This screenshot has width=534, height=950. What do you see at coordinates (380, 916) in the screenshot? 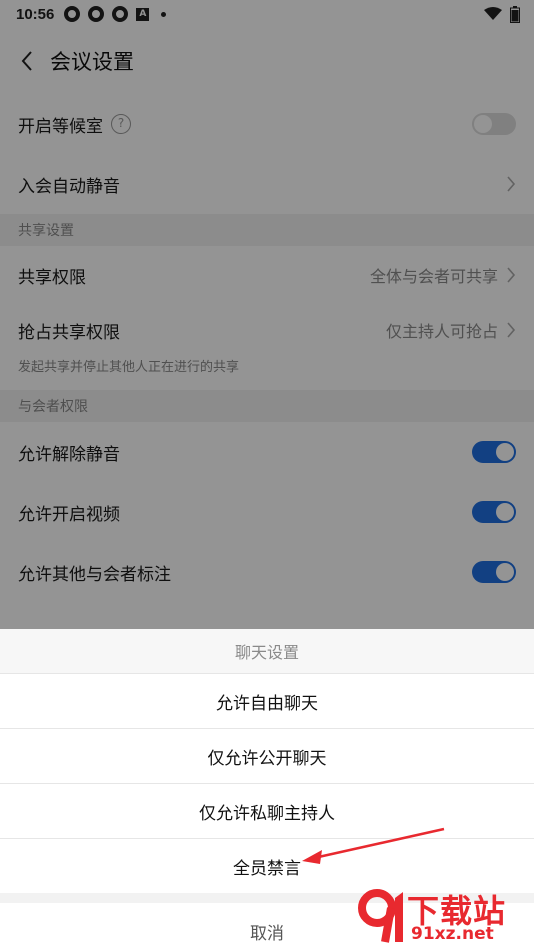
I see `watermark-logo-icon` at bounding box center [380, 916].